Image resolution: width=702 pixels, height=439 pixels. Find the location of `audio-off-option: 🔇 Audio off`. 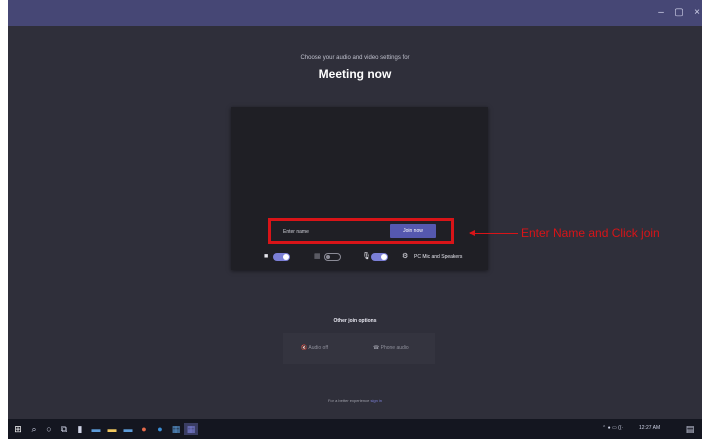

audio-off-option: 🔇 Audio off is located at coordinates (314, 348).